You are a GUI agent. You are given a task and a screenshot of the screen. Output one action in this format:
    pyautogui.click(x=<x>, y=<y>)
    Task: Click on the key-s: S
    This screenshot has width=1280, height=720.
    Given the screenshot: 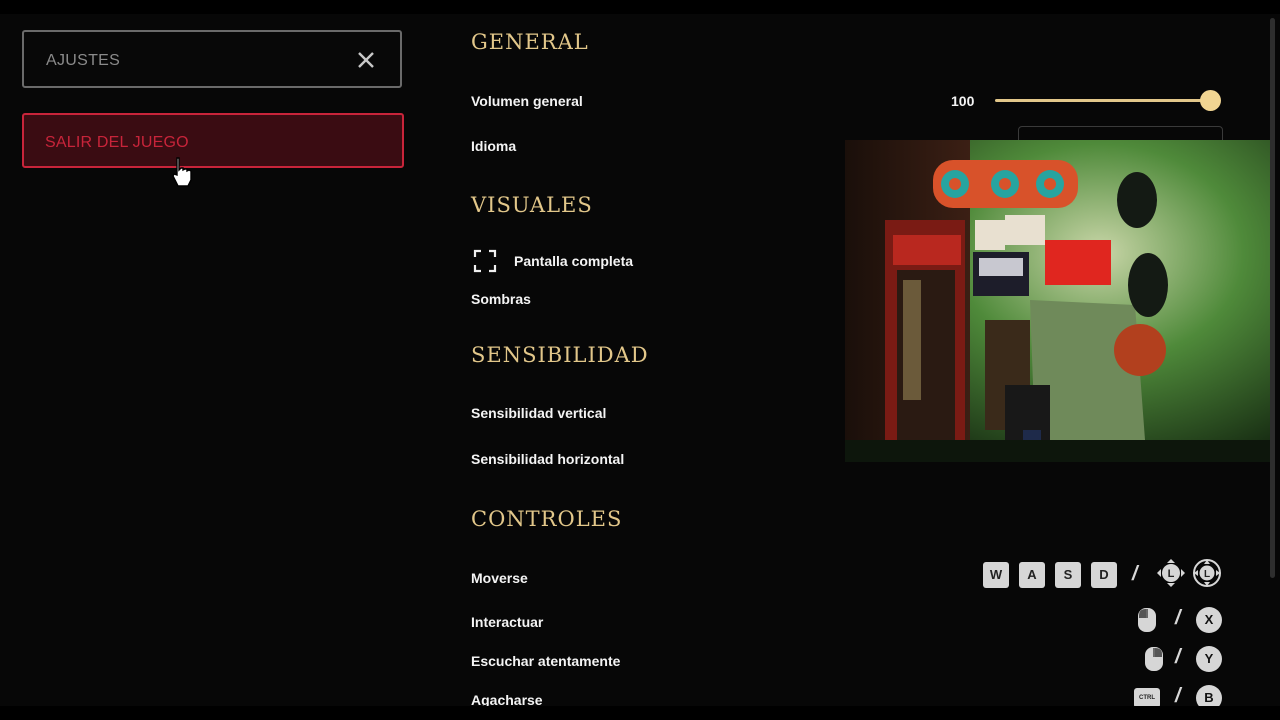 What is the action you would take?
    pyautogui.click(x=1068, y=575)
    